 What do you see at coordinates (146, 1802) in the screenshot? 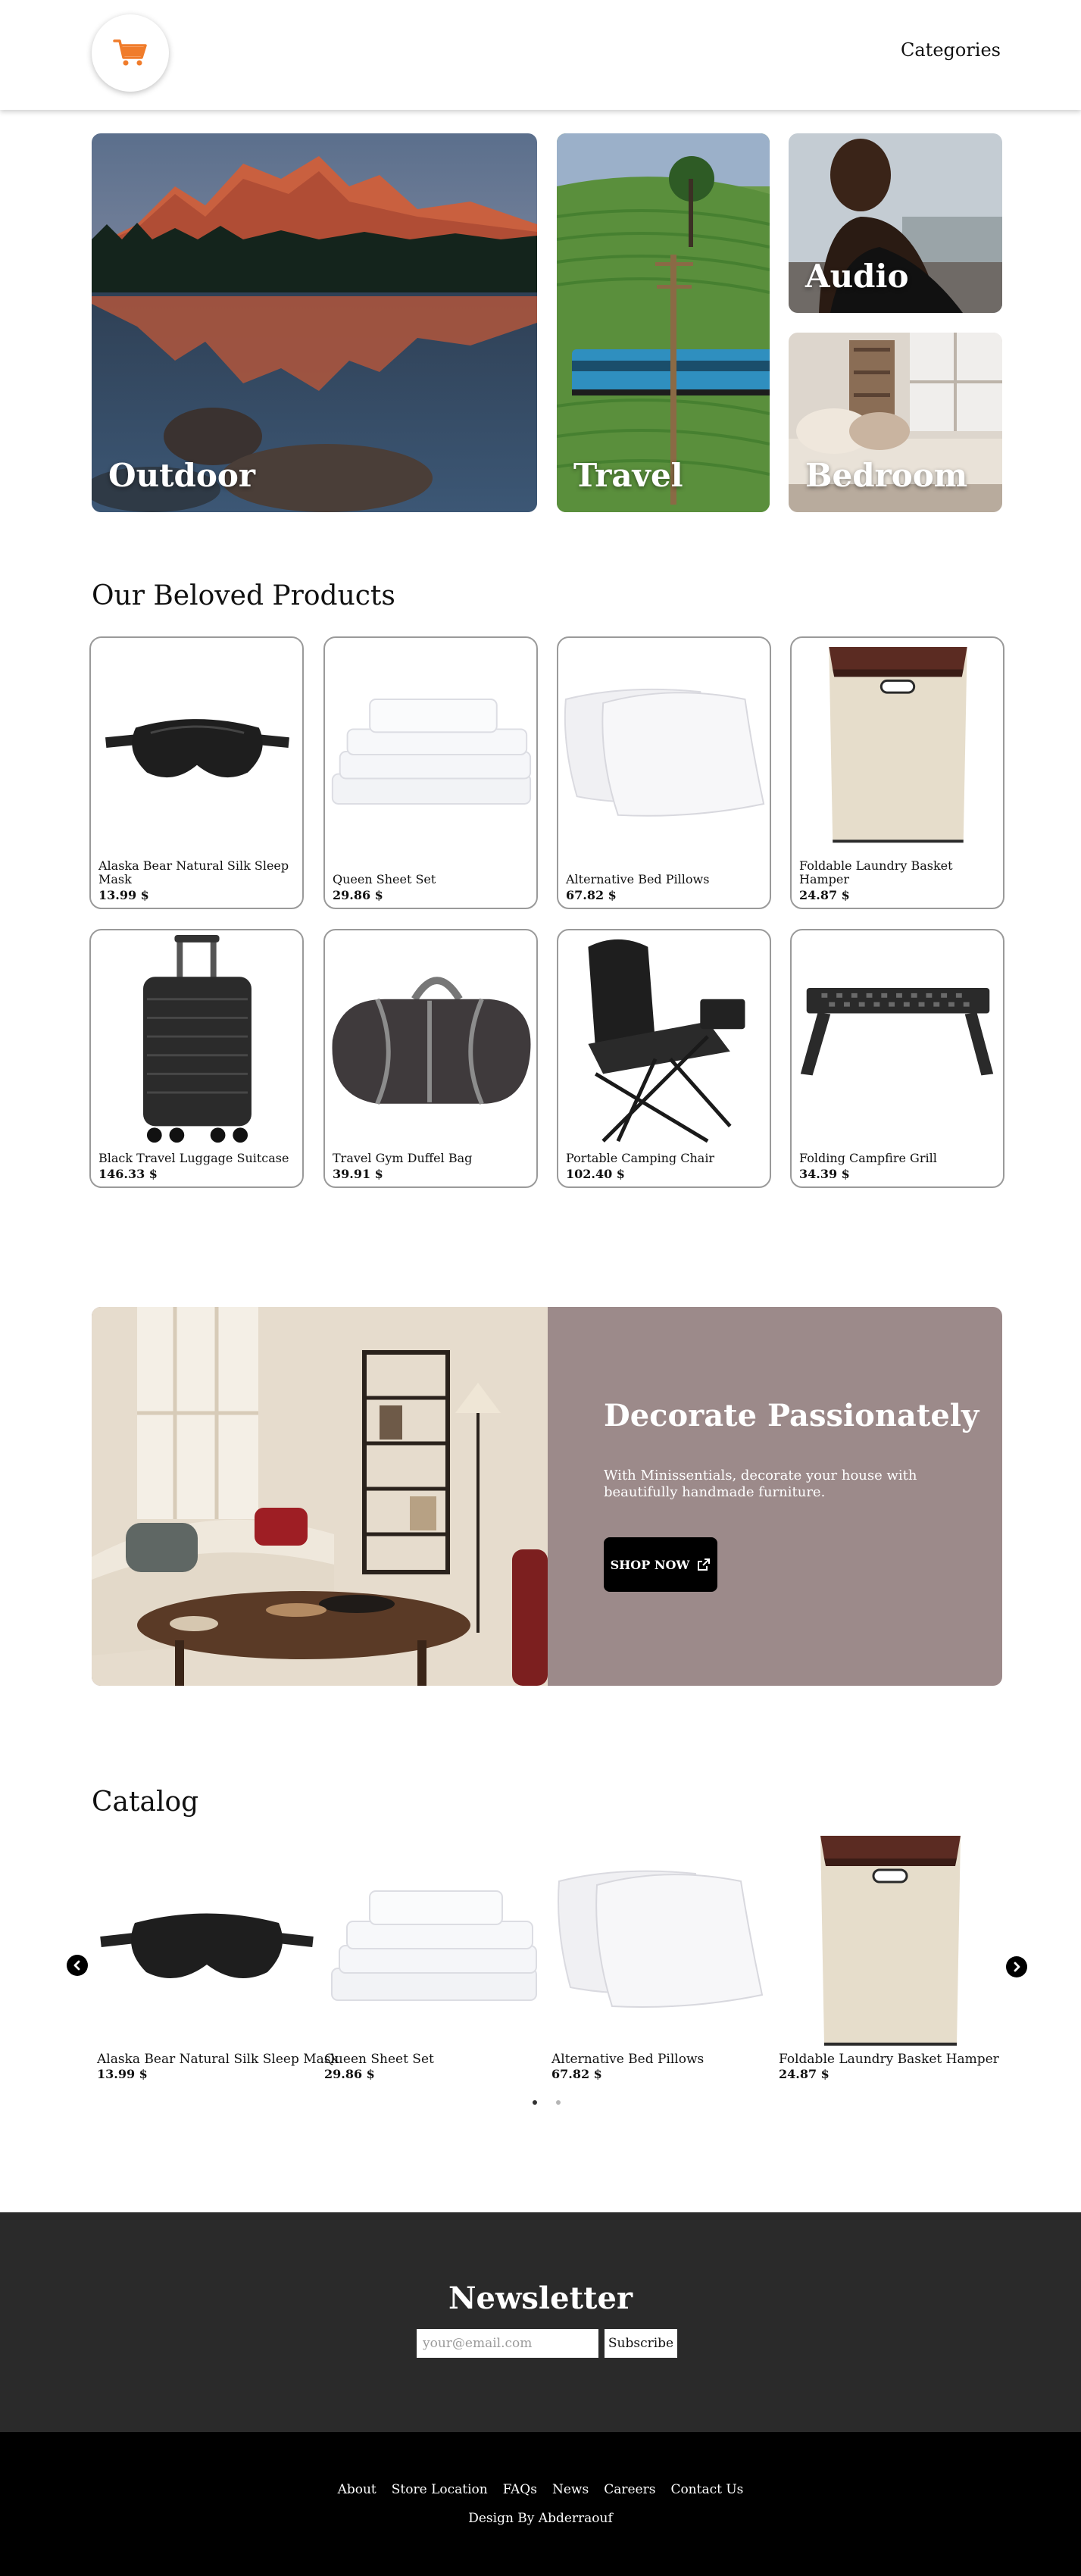
I see `catalog-section-title: Catalog` at bounding box center [146, 1802].